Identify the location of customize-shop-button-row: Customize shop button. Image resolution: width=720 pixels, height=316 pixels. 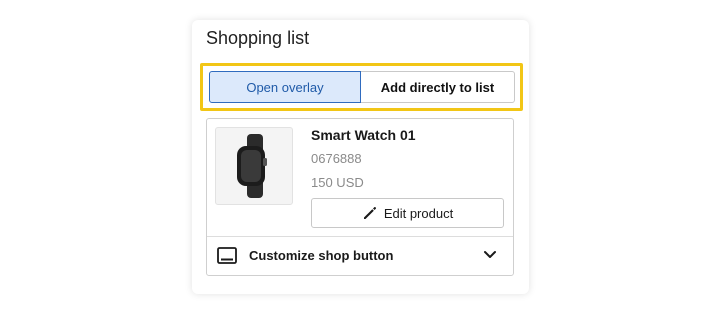
(360, 256).